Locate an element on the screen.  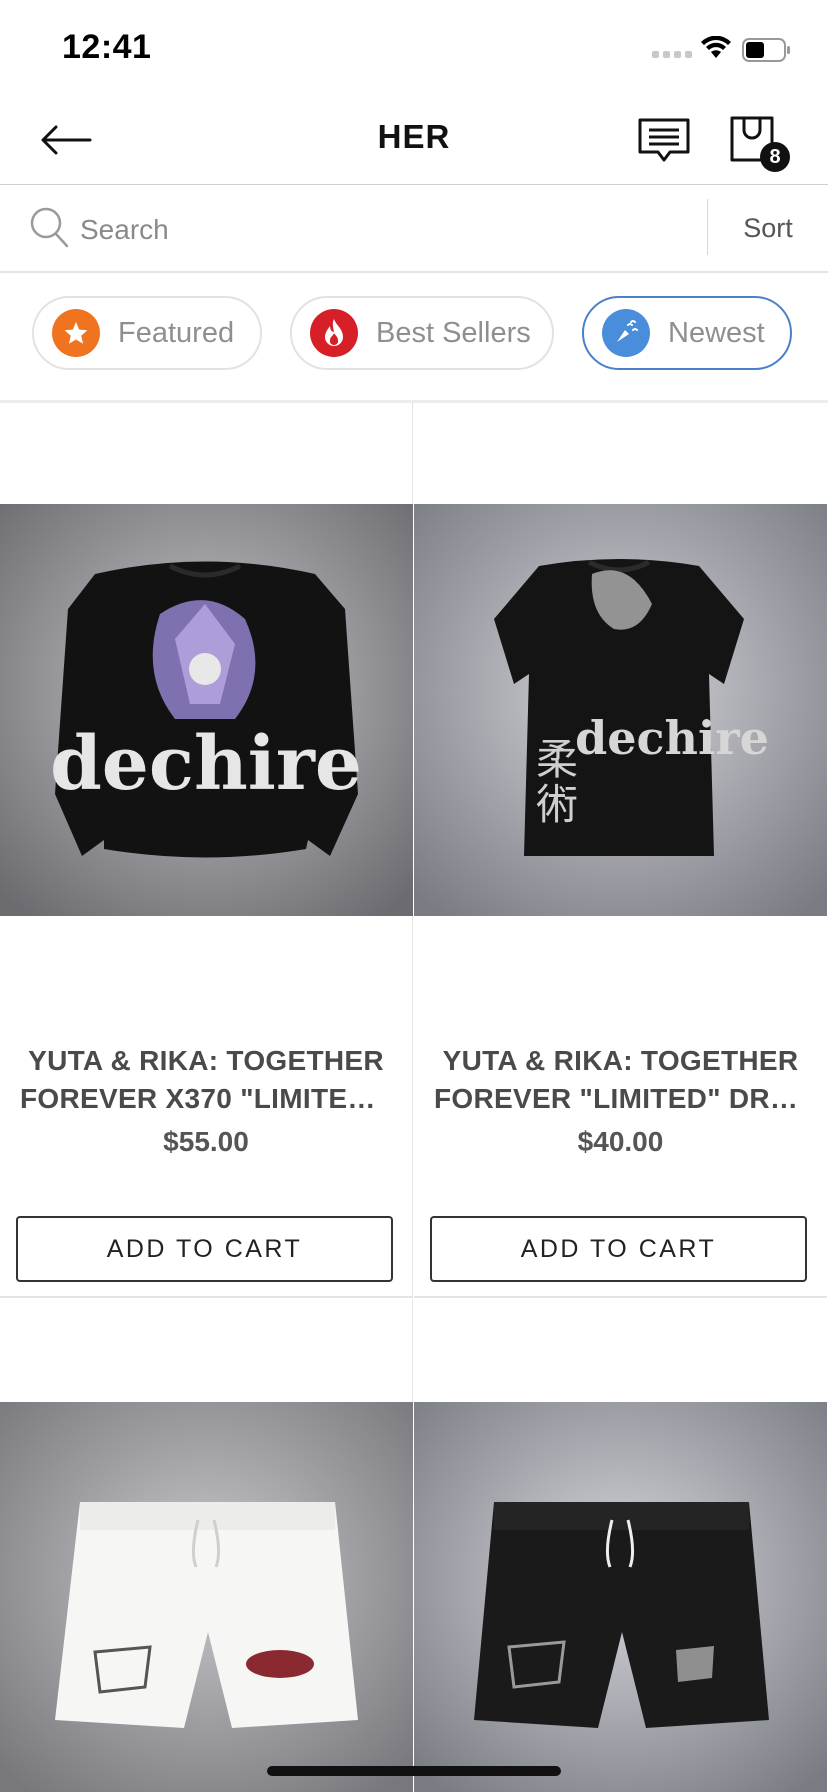
wifi-icon is located at coordinates (716, 47).